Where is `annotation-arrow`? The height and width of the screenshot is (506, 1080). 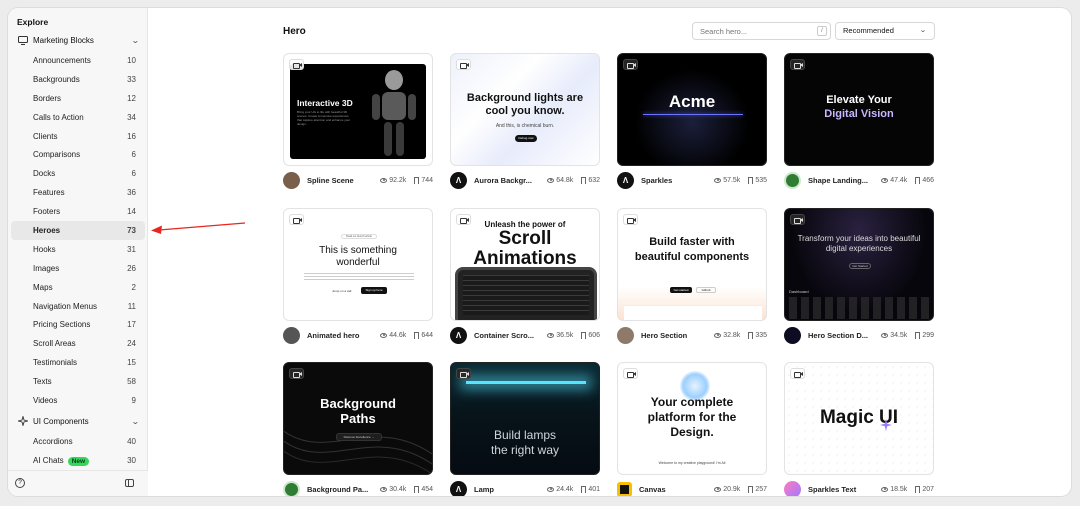
annotation-arrow is located at coordinates (198, 228).